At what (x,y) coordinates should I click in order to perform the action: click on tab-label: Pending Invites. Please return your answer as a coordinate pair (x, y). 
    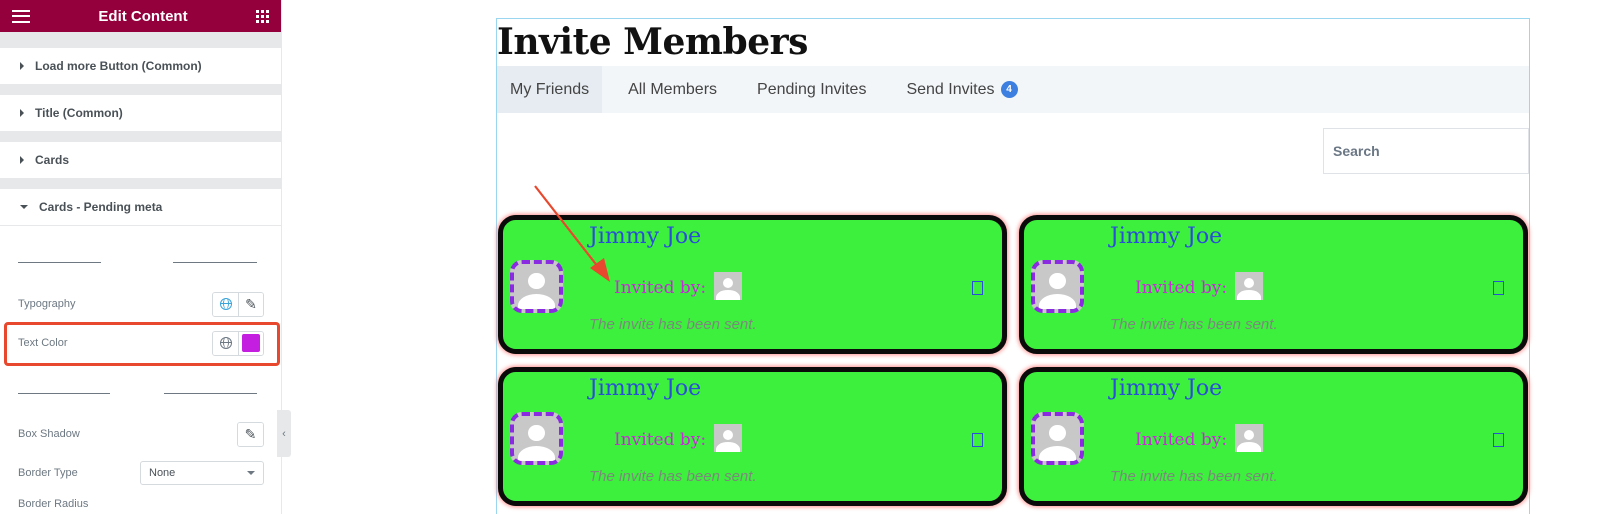
    Looking at the image, I should click on (812, 89).